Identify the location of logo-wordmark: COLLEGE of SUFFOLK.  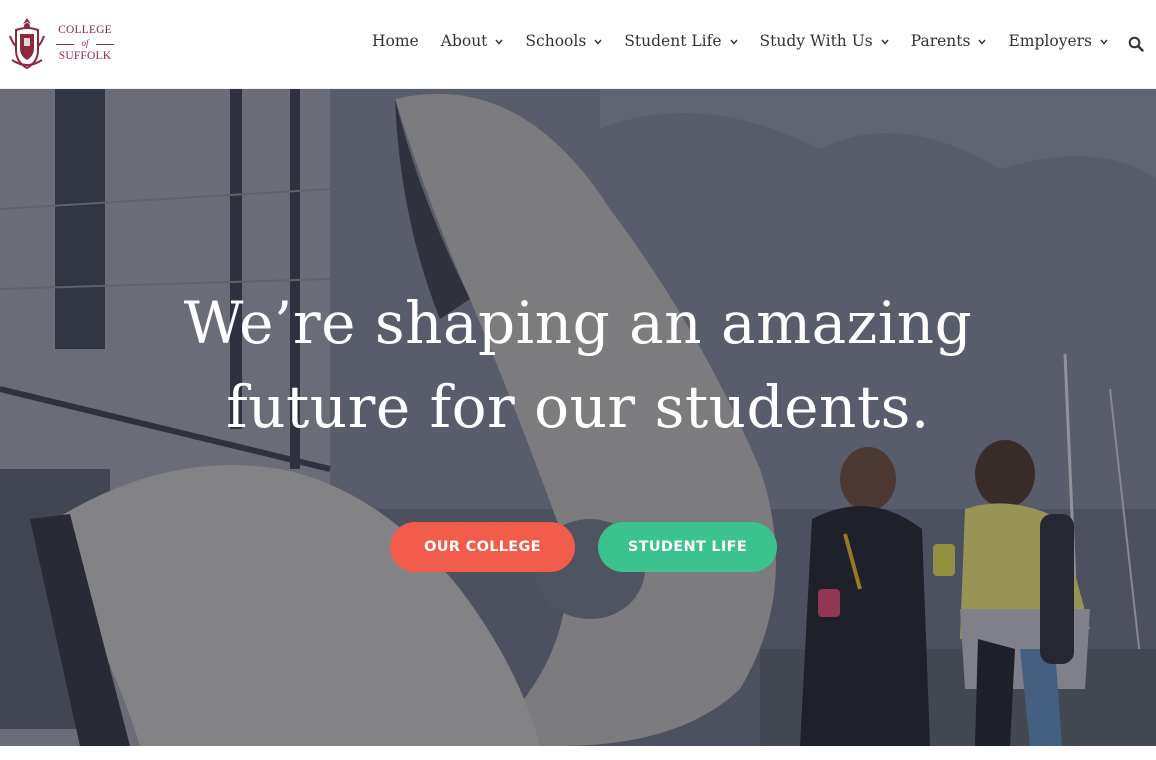
(85, 43).